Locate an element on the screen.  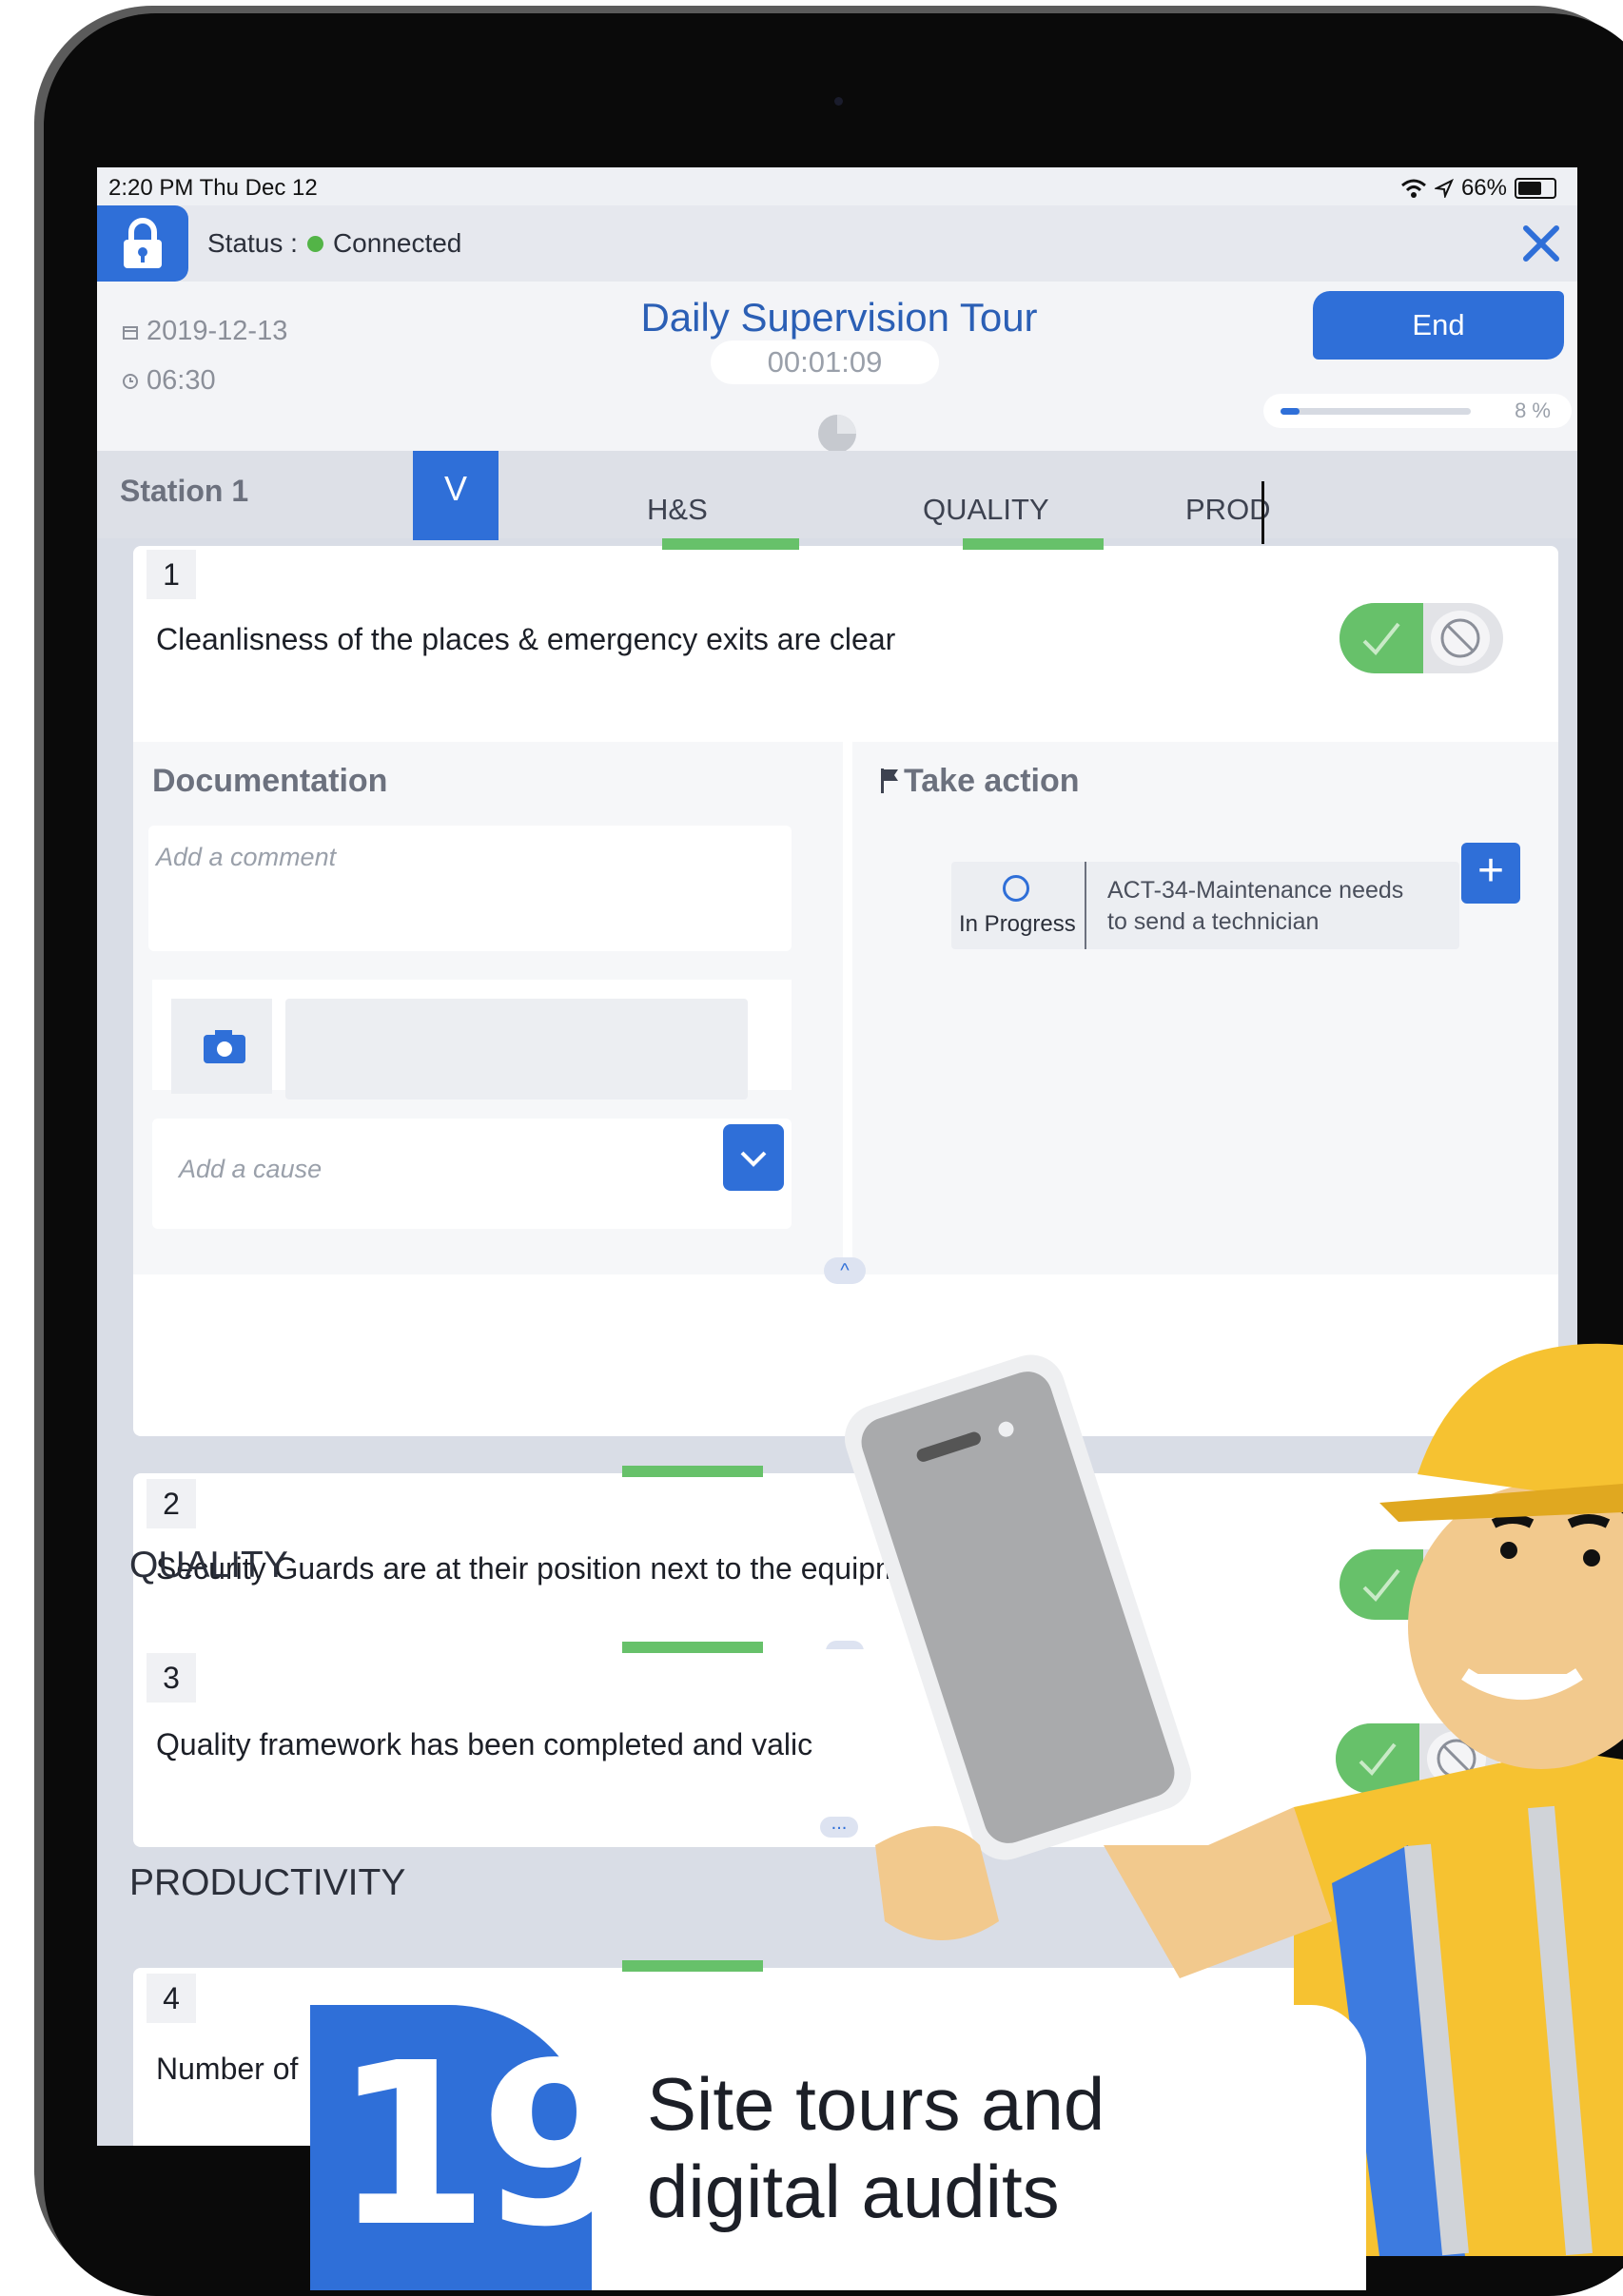
check-icon is located at coordinates (1381, 639).